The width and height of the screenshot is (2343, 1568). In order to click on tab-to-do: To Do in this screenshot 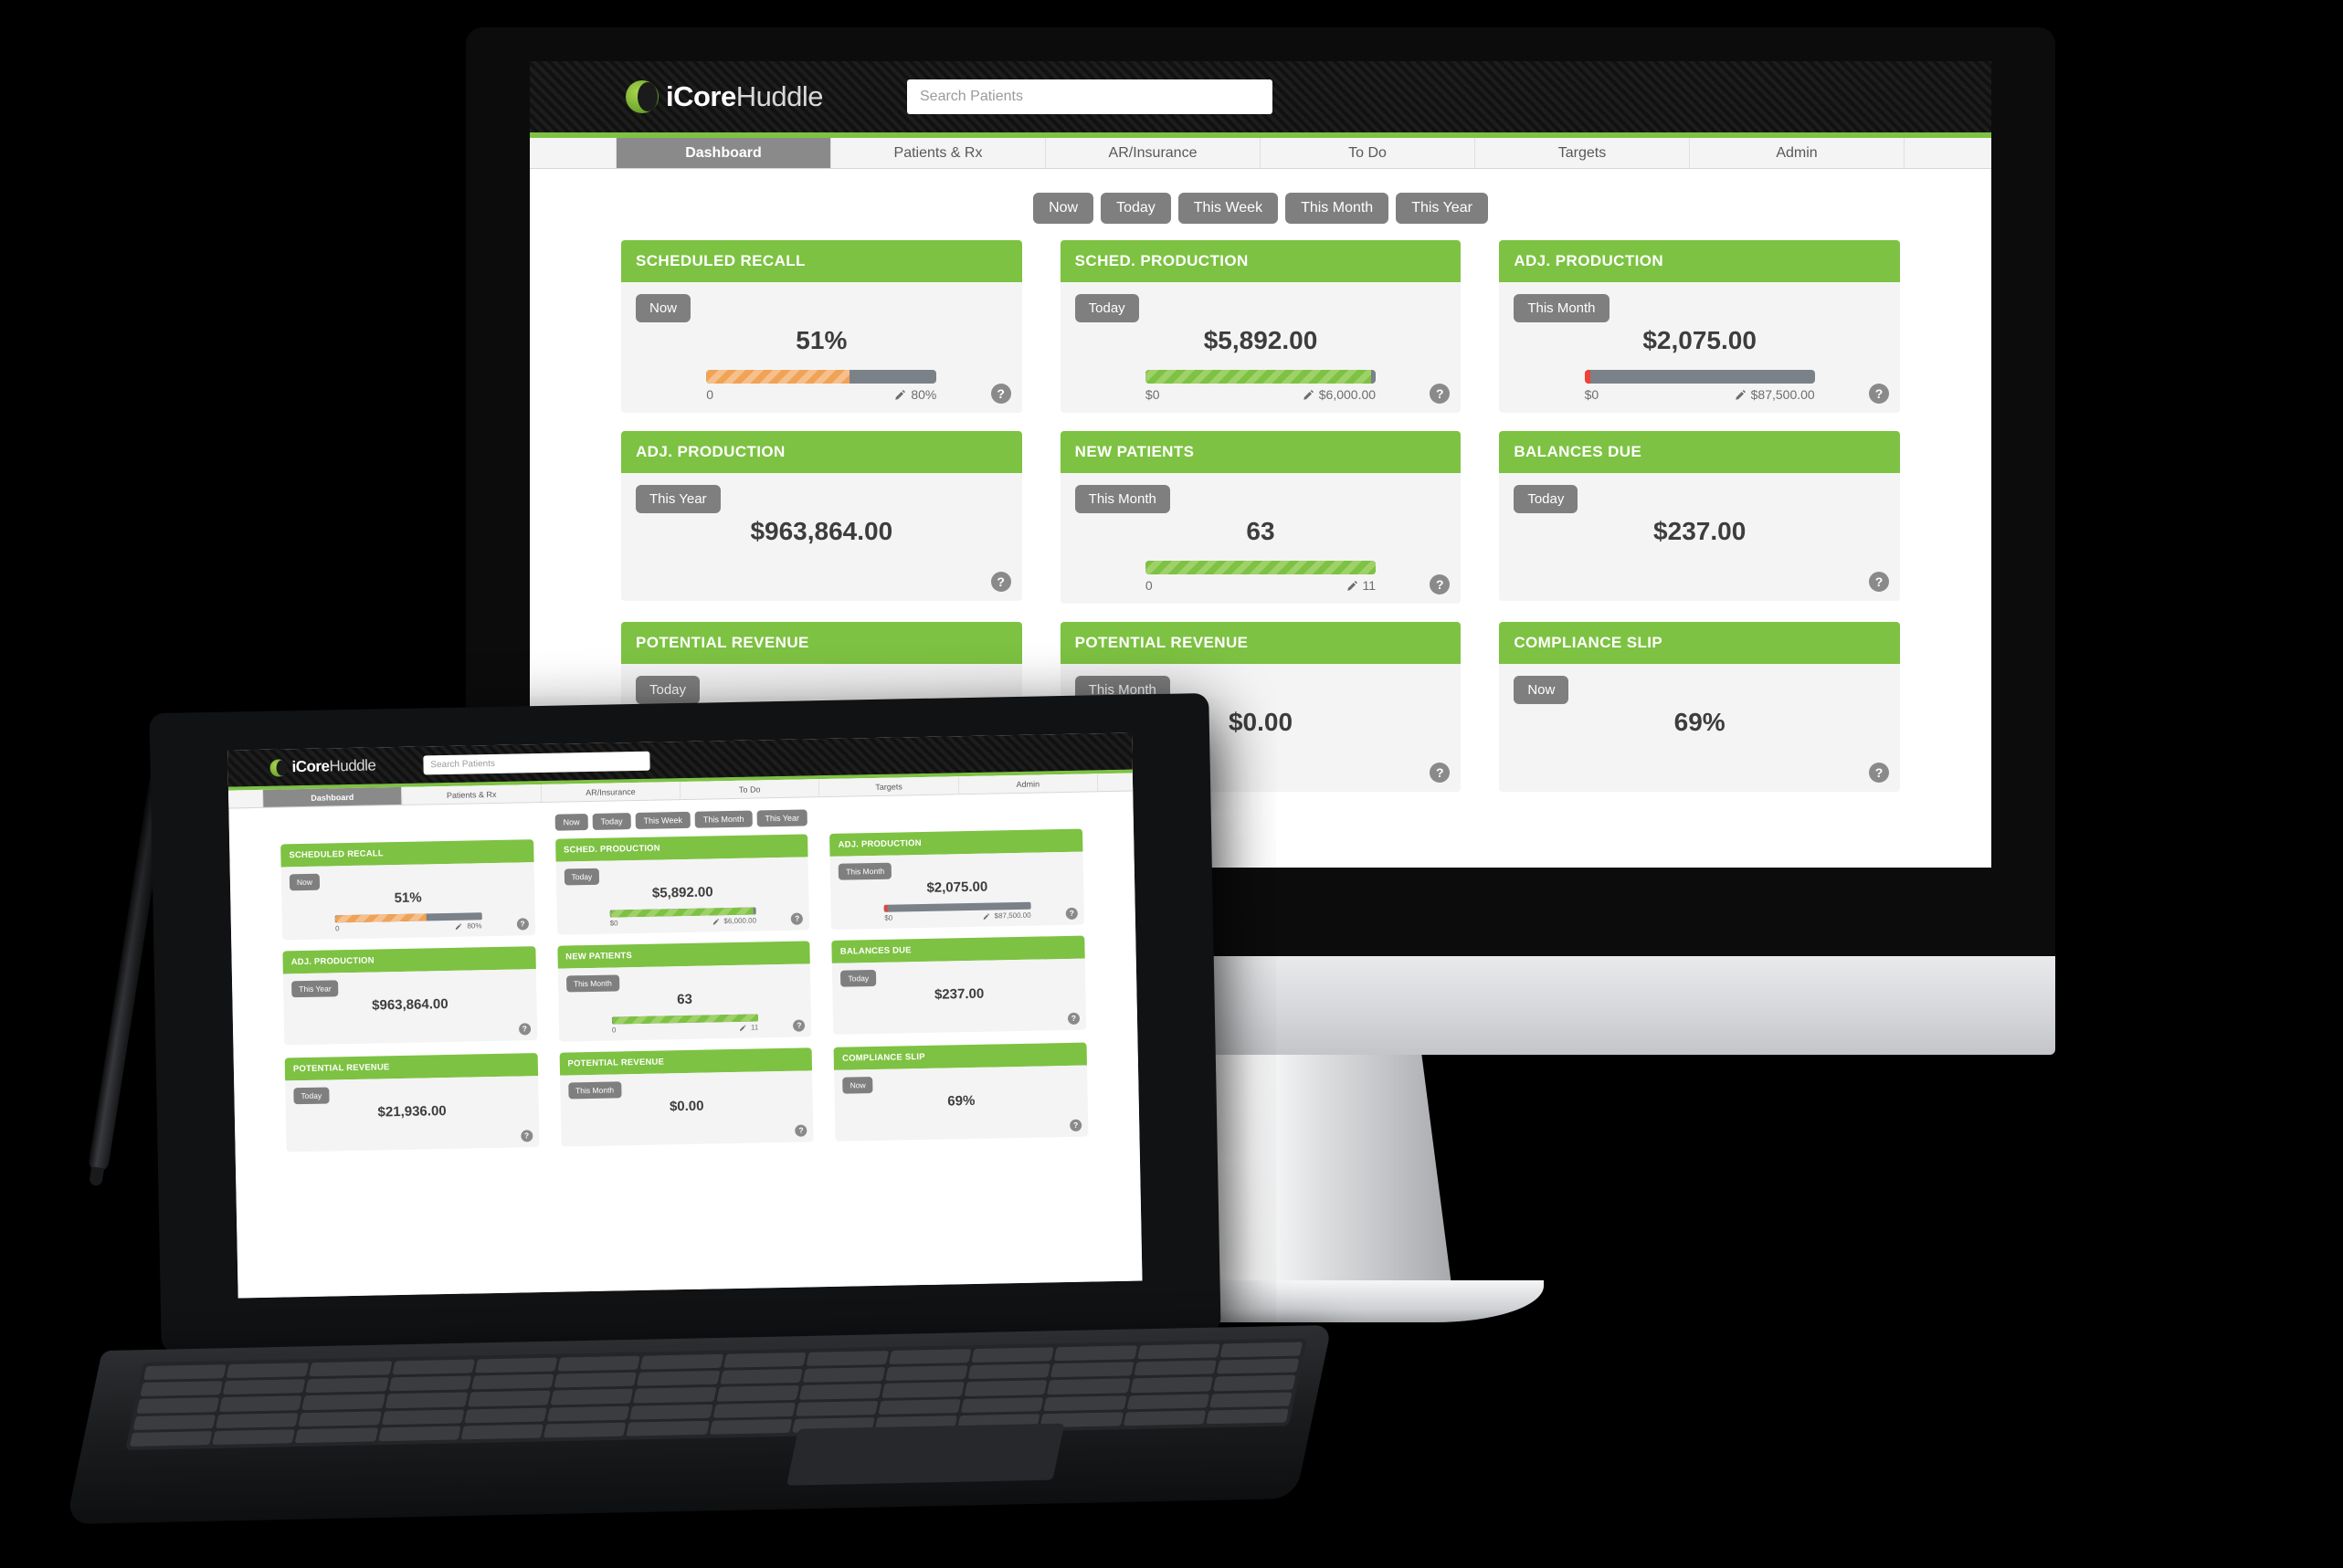, I will do `click(1368, 153)`.